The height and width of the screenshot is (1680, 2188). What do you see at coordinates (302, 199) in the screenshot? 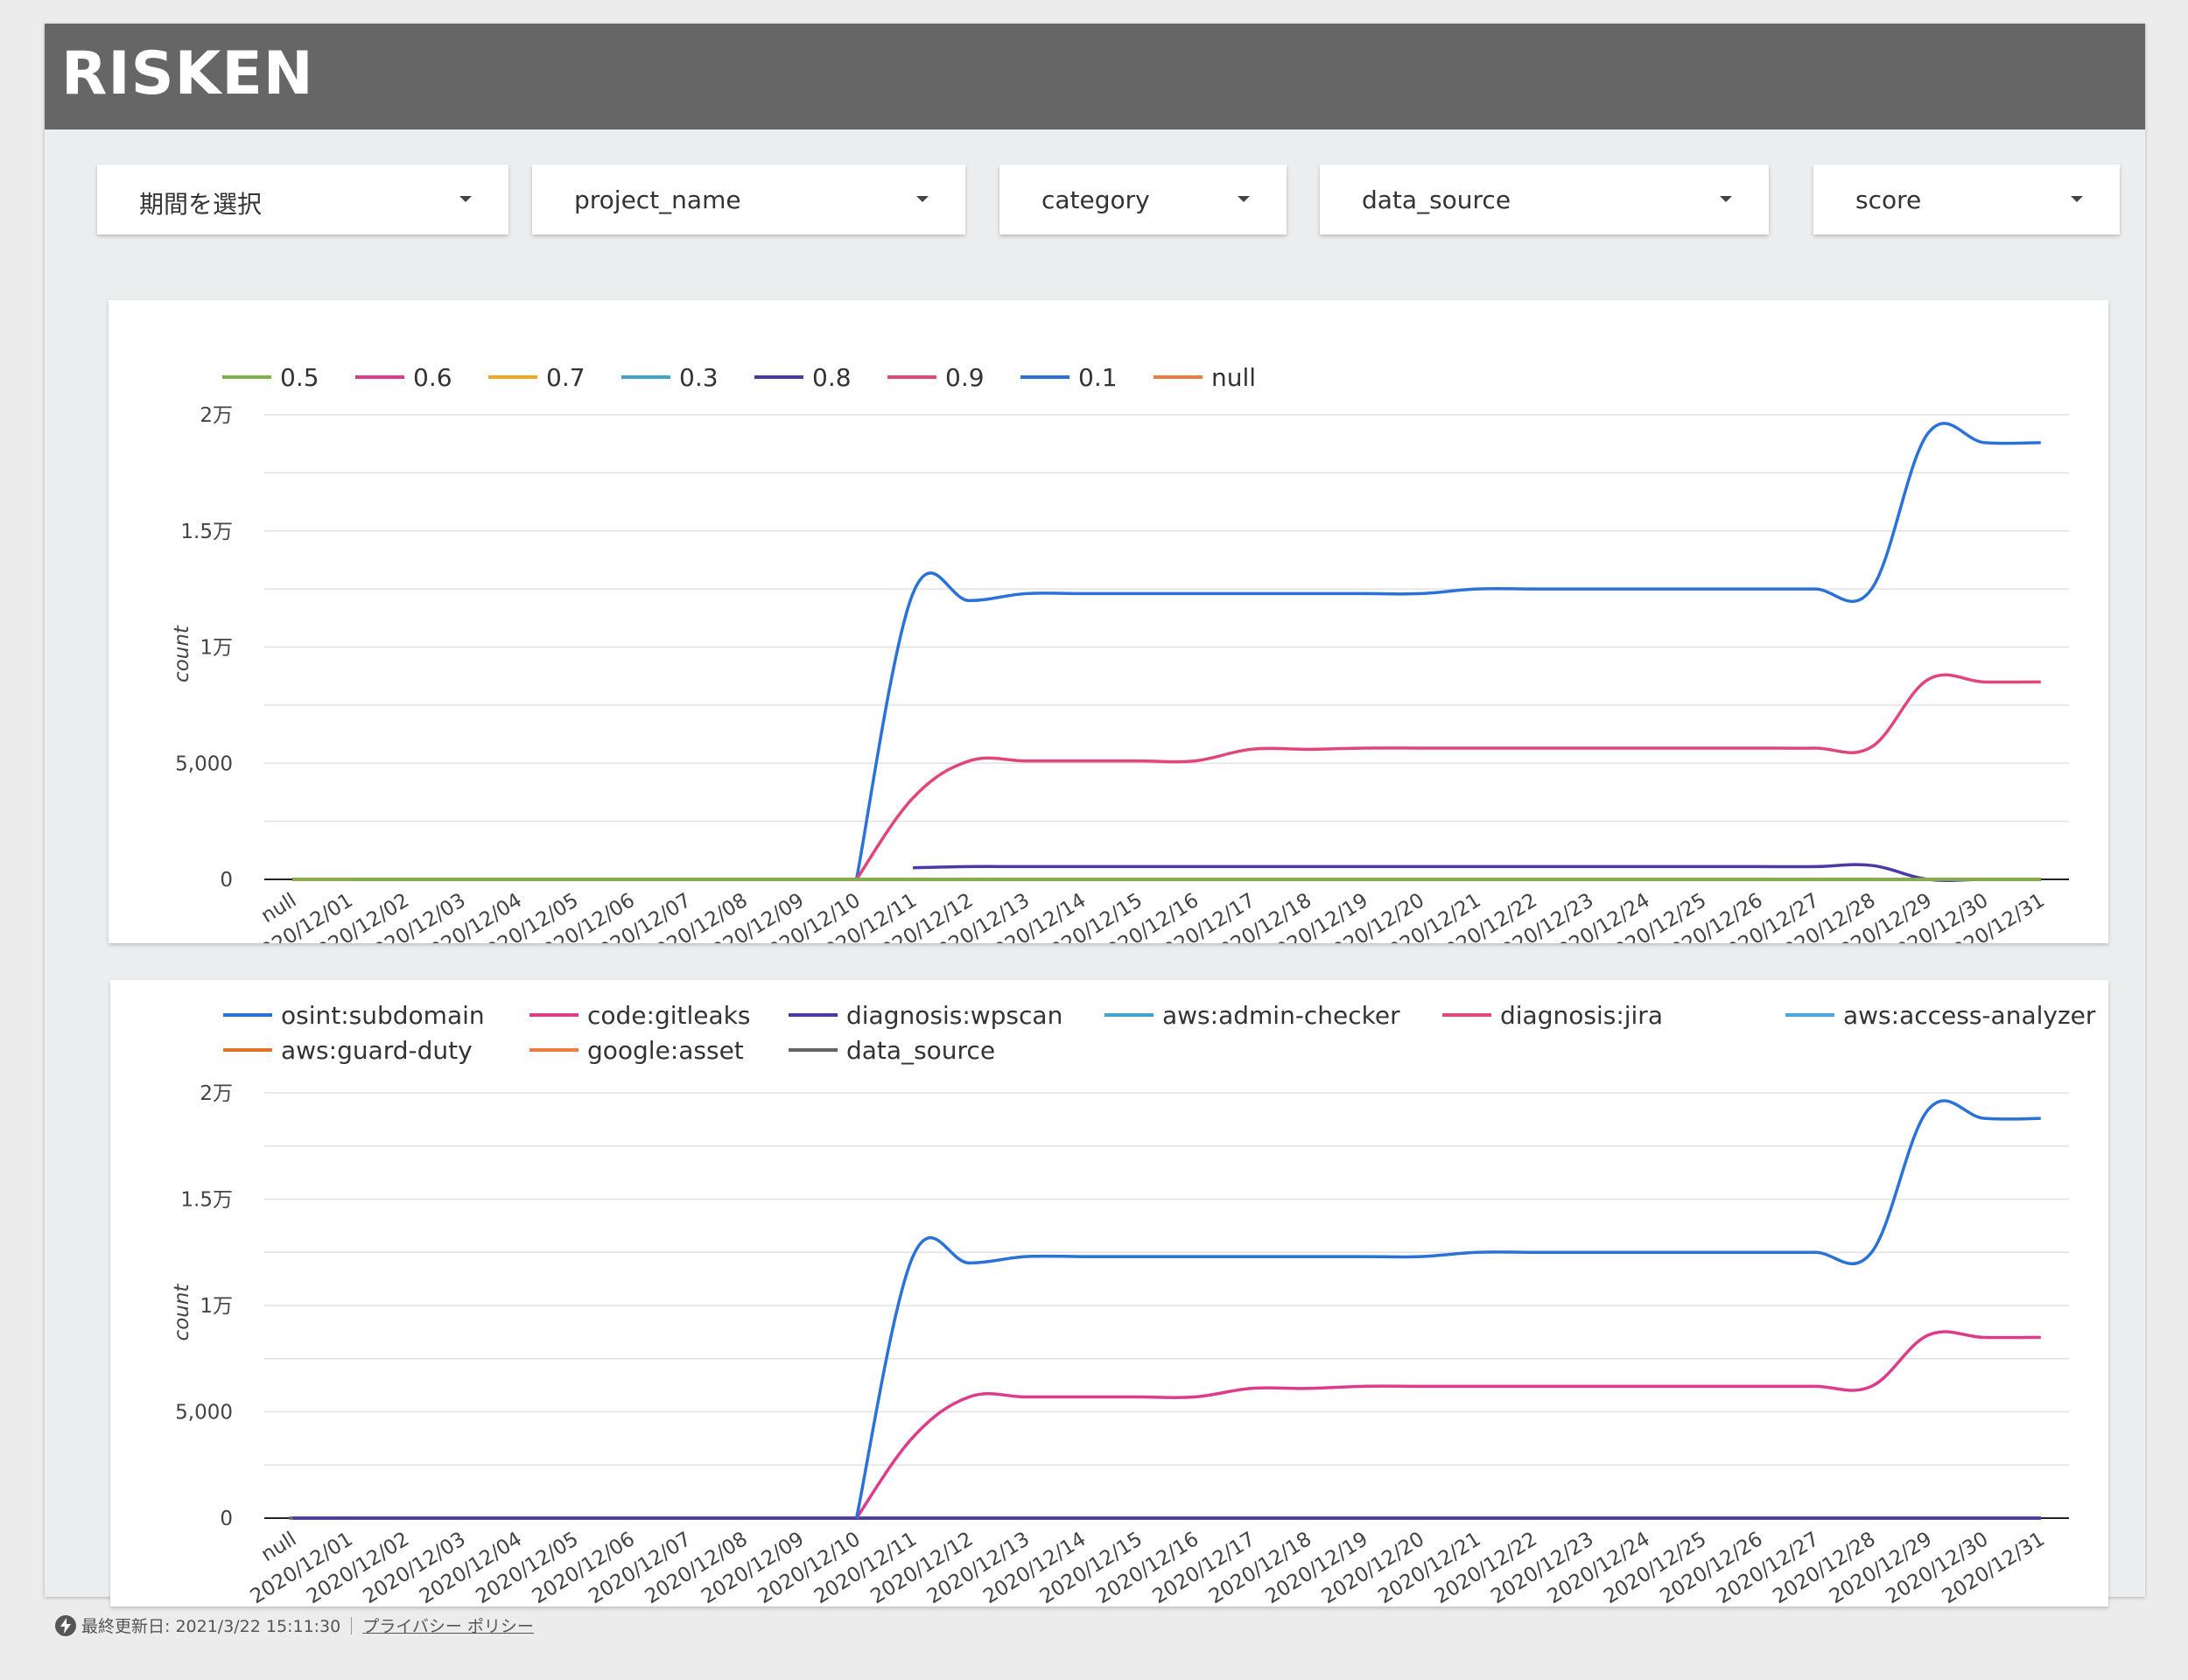
I see `date-range-filter: 期間を選択` at bounding box center [302, 199].